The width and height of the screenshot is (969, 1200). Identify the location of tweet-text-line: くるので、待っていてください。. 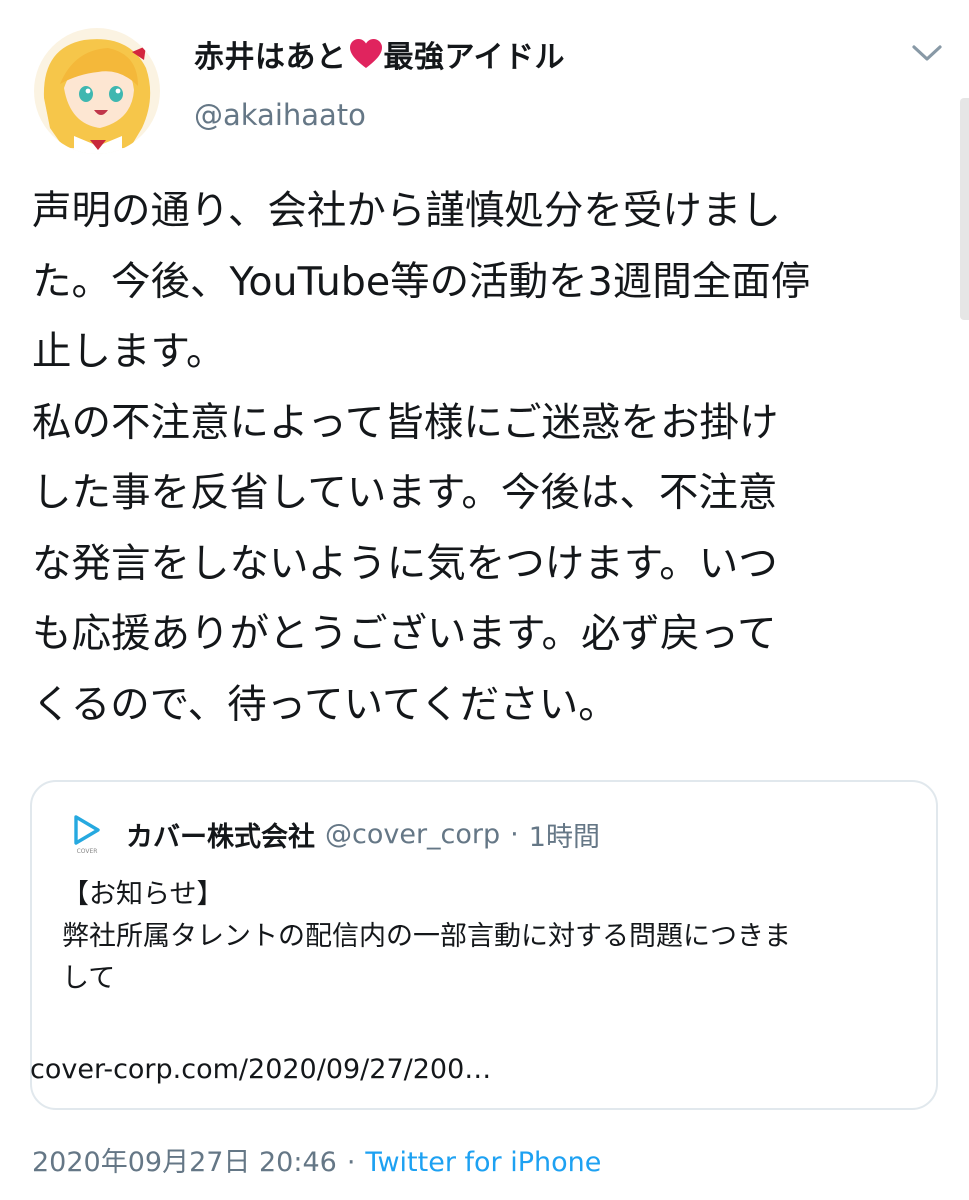
(325, 704).